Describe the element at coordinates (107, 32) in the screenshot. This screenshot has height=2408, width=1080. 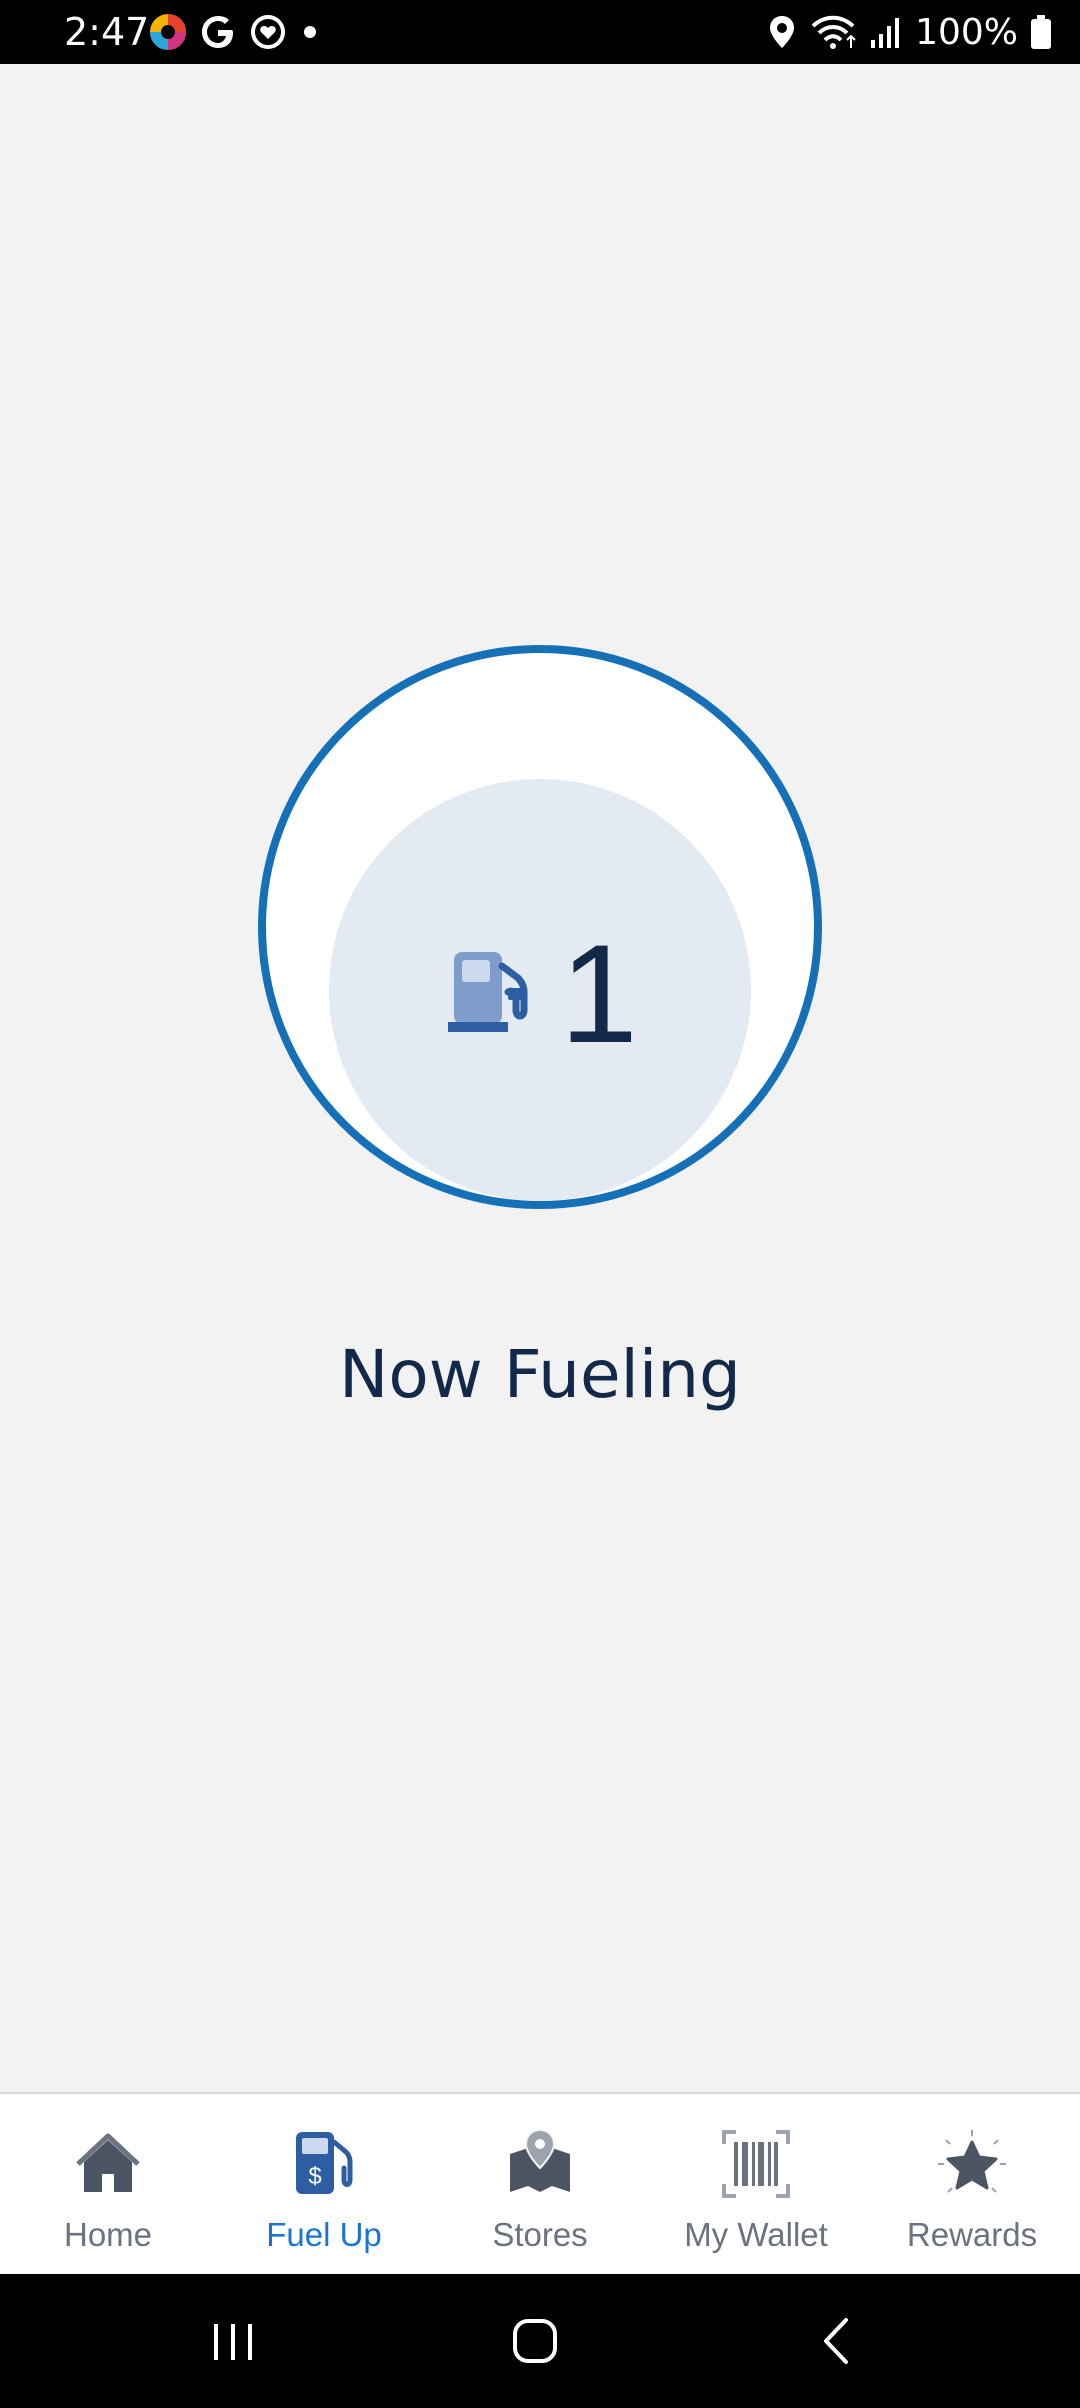
I see `status-time: 2:47` at that location.